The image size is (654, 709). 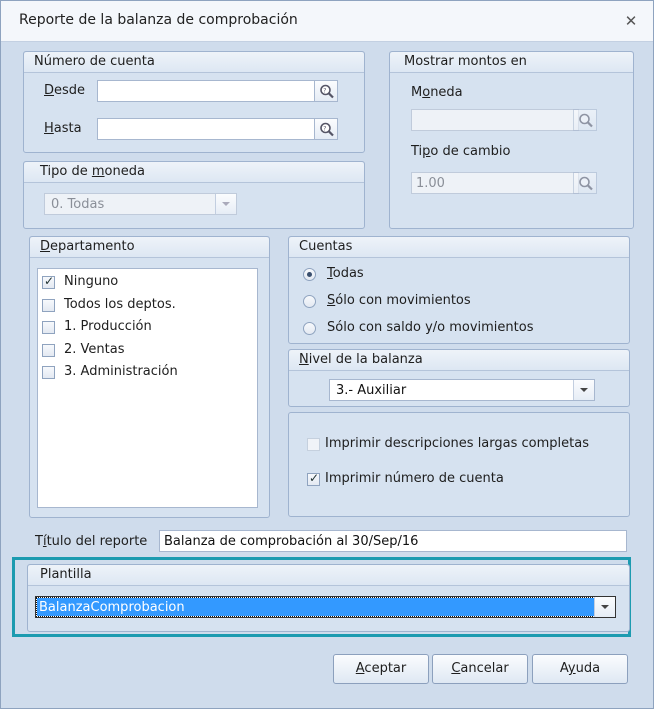 I want to click on plantilla-header: Plantilla, so click(x=328, y=575).